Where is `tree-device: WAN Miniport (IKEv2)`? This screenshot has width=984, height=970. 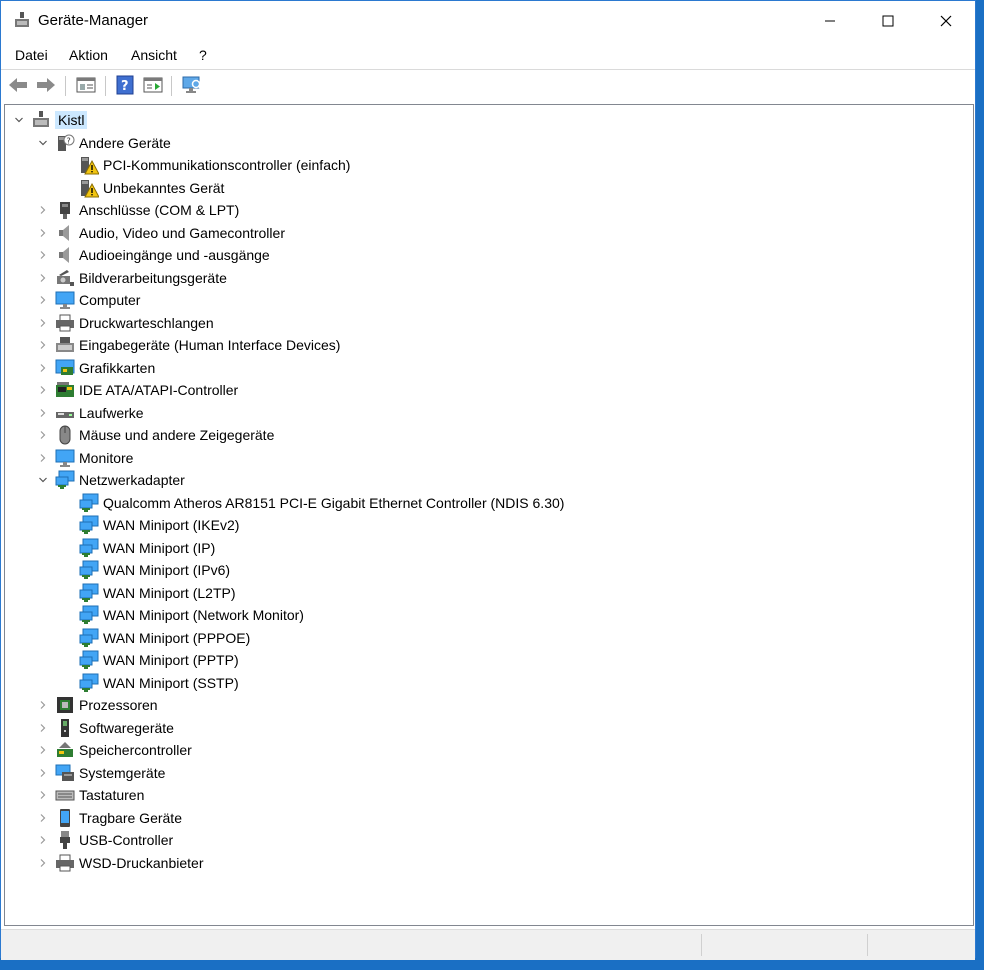 tree-device: WAN Miniport (IKEv2) is located at coordinates (159, 525).